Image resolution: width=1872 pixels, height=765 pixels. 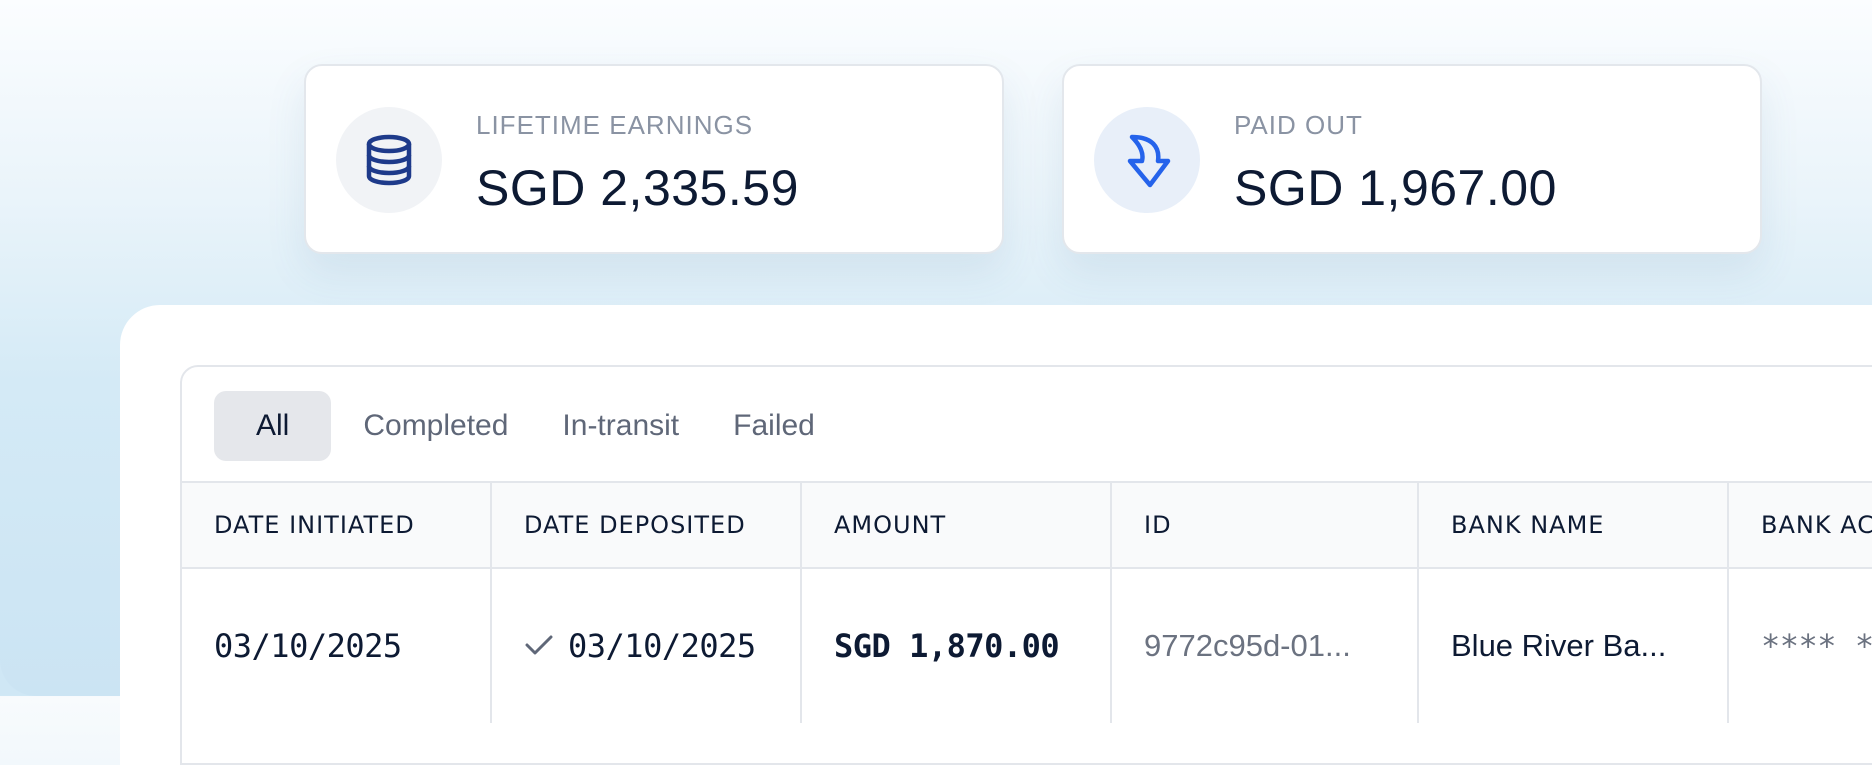 I want to click on curved-arrow-down-icon, so click(x=1147, y=160).